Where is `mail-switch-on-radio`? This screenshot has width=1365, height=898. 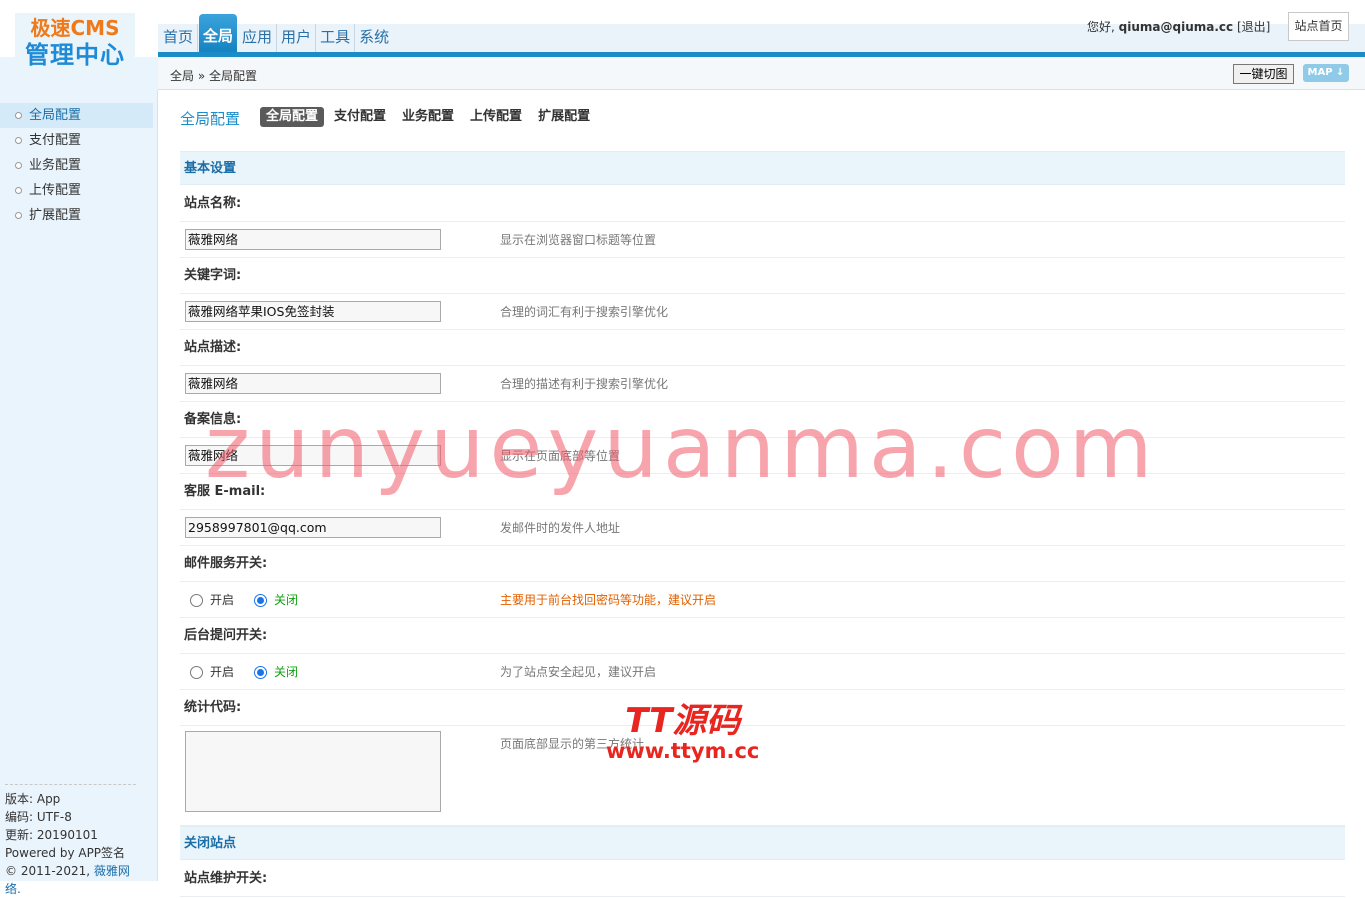 mail-switch-on-radio is located at coordinates (196, 600).